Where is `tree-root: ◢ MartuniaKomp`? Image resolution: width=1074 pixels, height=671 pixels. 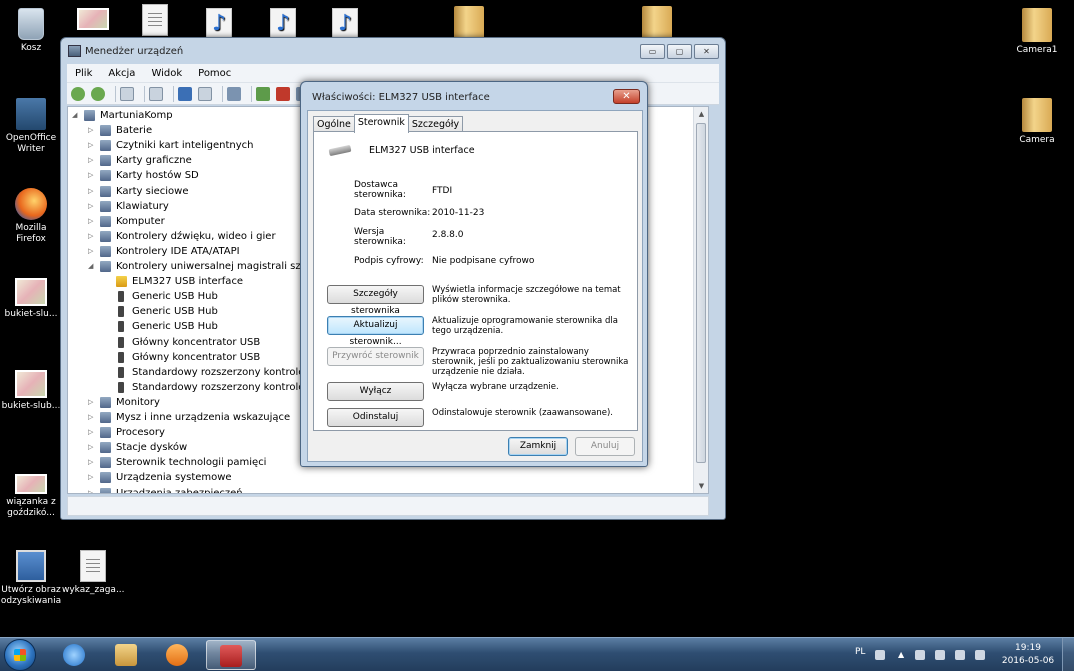
tree-root: ◢ MartuniaKomp is located at coordinates (122, 115).